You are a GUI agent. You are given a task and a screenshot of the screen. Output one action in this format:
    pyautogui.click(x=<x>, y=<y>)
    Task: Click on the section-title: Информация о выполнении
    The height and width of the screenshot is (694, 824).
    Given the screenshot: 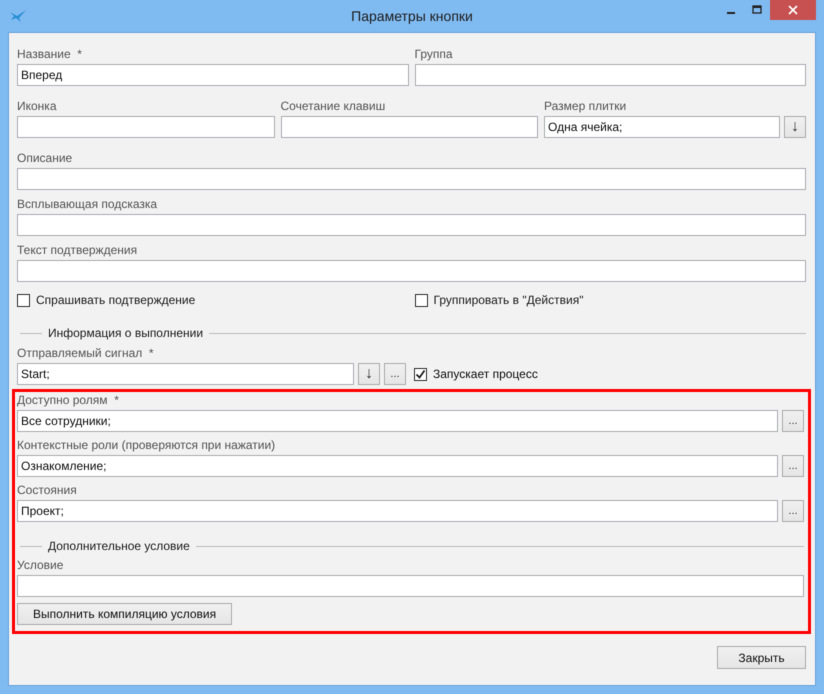 What is the action you would take?
    pyautogui.click(x=126, y=333)
    